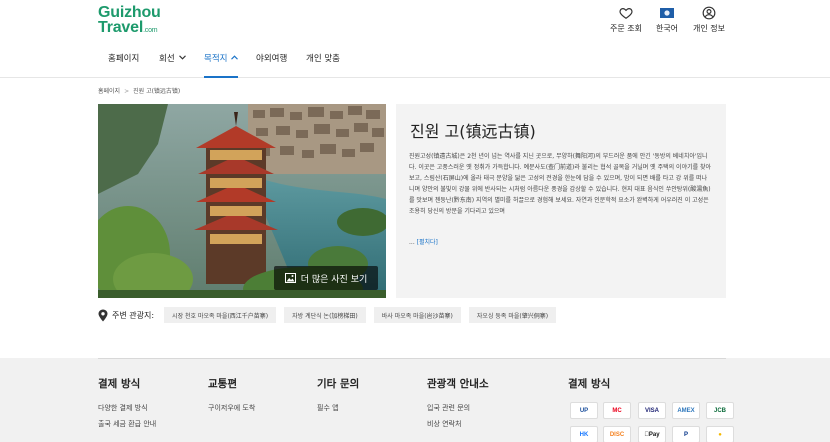 The width and height of the screenshot is (830, 442). I want to click on nav-destinations-label: 목적지, so click(216, 59).